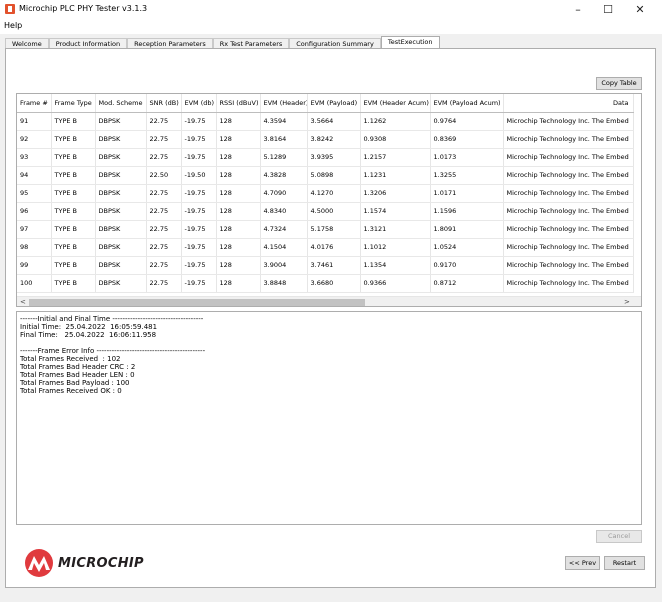 This screenshot has width=662, height=602. I want to click on prev-button: << Prev, so click(582, 563).